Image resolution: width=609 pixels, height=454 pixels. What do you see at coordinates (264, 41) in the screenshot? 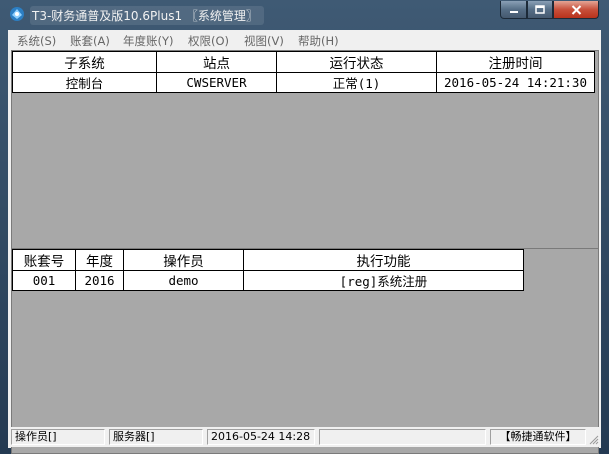
I see `menu-view: 视图(V)` at bounding box center [264, 41].